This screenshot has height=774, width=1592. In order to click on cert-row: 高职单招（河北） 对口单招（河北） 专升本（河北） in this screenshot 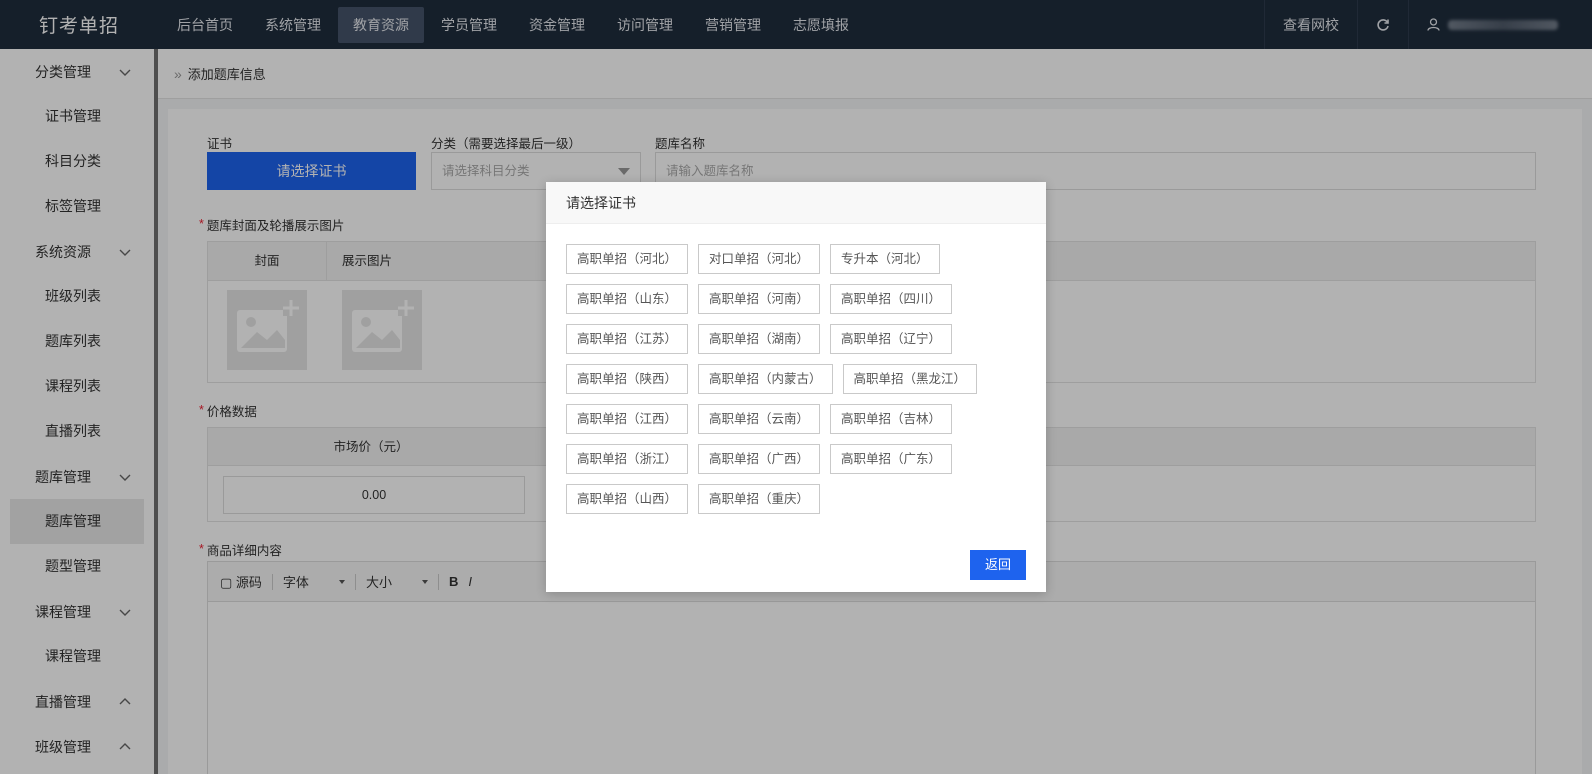, I will do `click(786, 264)`.